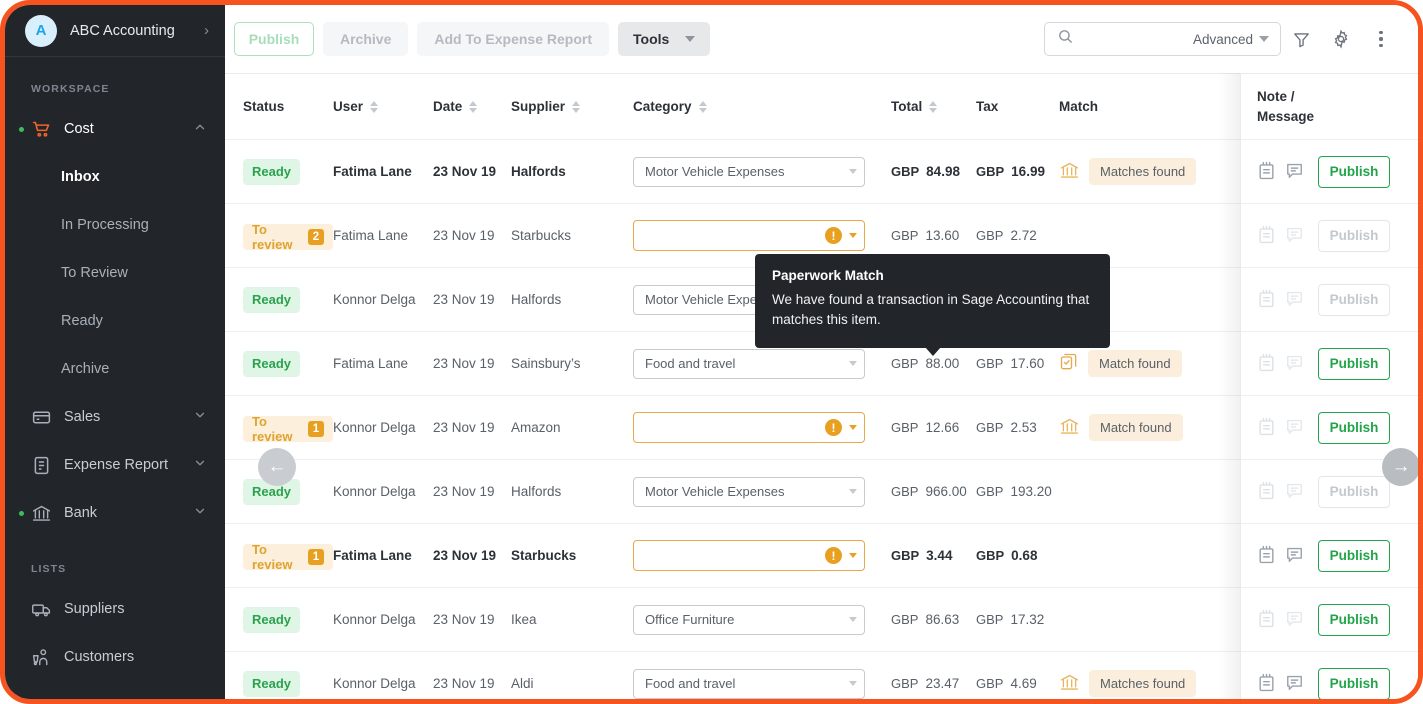 The width and height of the screenshot is (1423, 704). Describe the element at coordinates (279, 106) in the screenshot. I see `column-header-status: Status` at that location.